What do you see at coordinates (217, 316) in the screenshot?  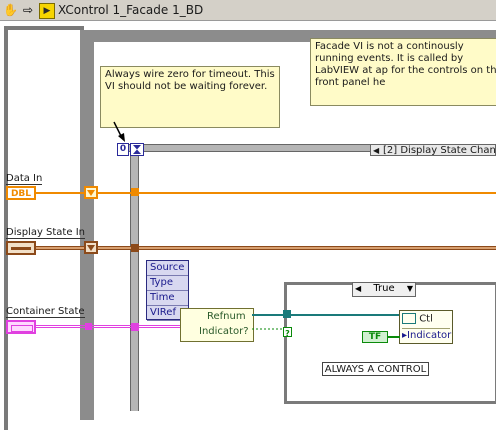 I see `unbundle-refnum: Refnum` at bounding box center [217, 316].